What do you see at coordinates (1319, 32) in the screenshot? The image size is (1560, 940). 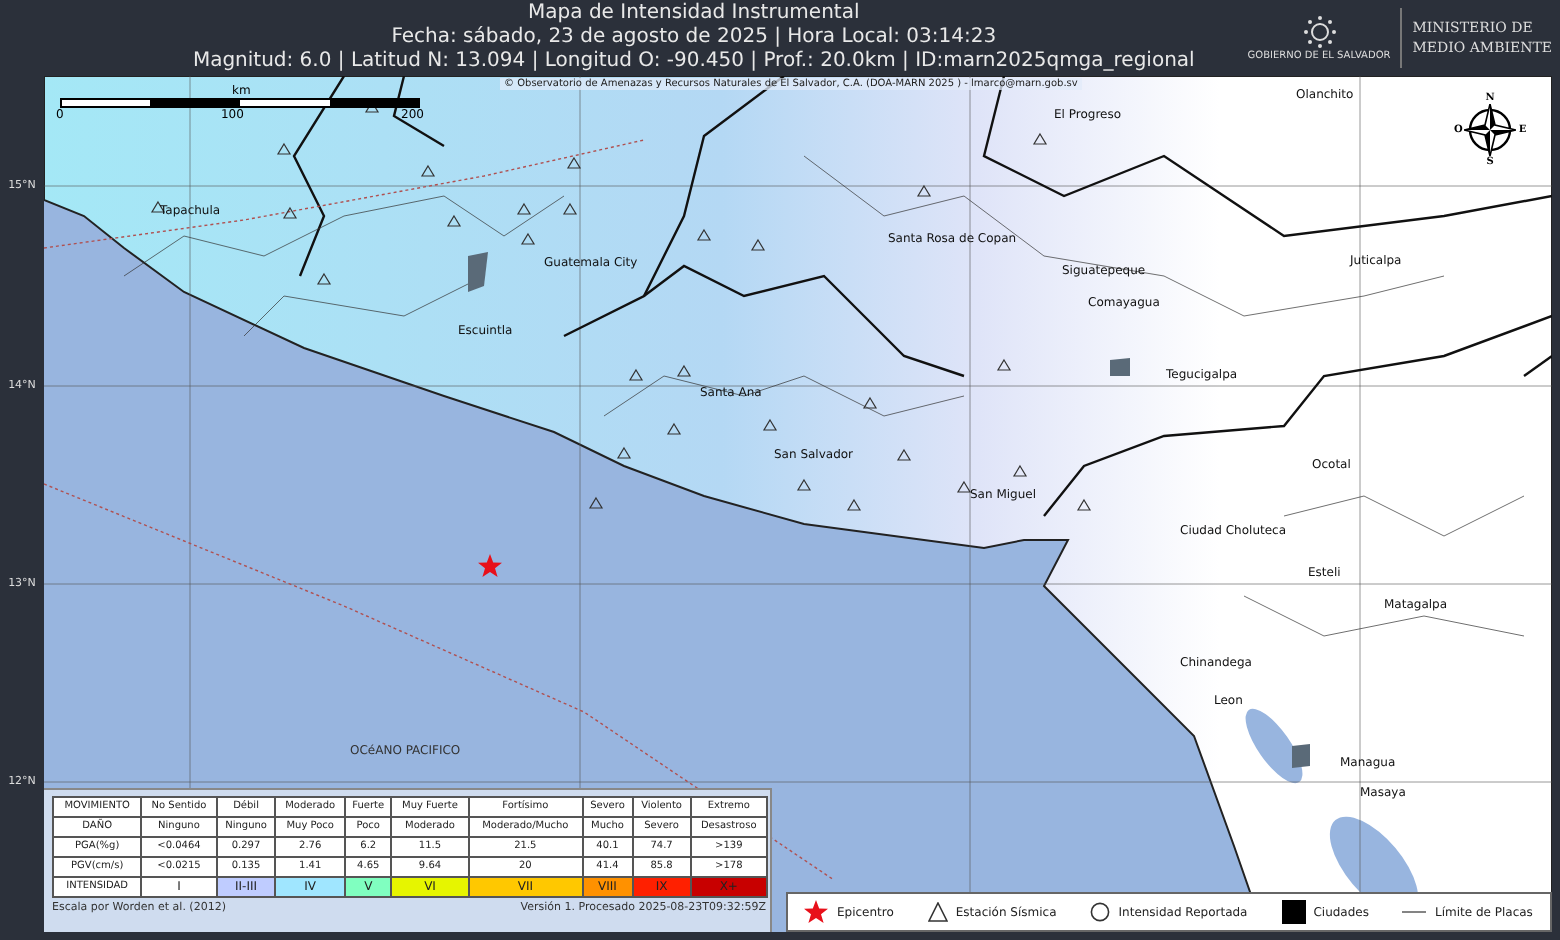 I see `emblem-icon` at bounding box center [1319, 32].